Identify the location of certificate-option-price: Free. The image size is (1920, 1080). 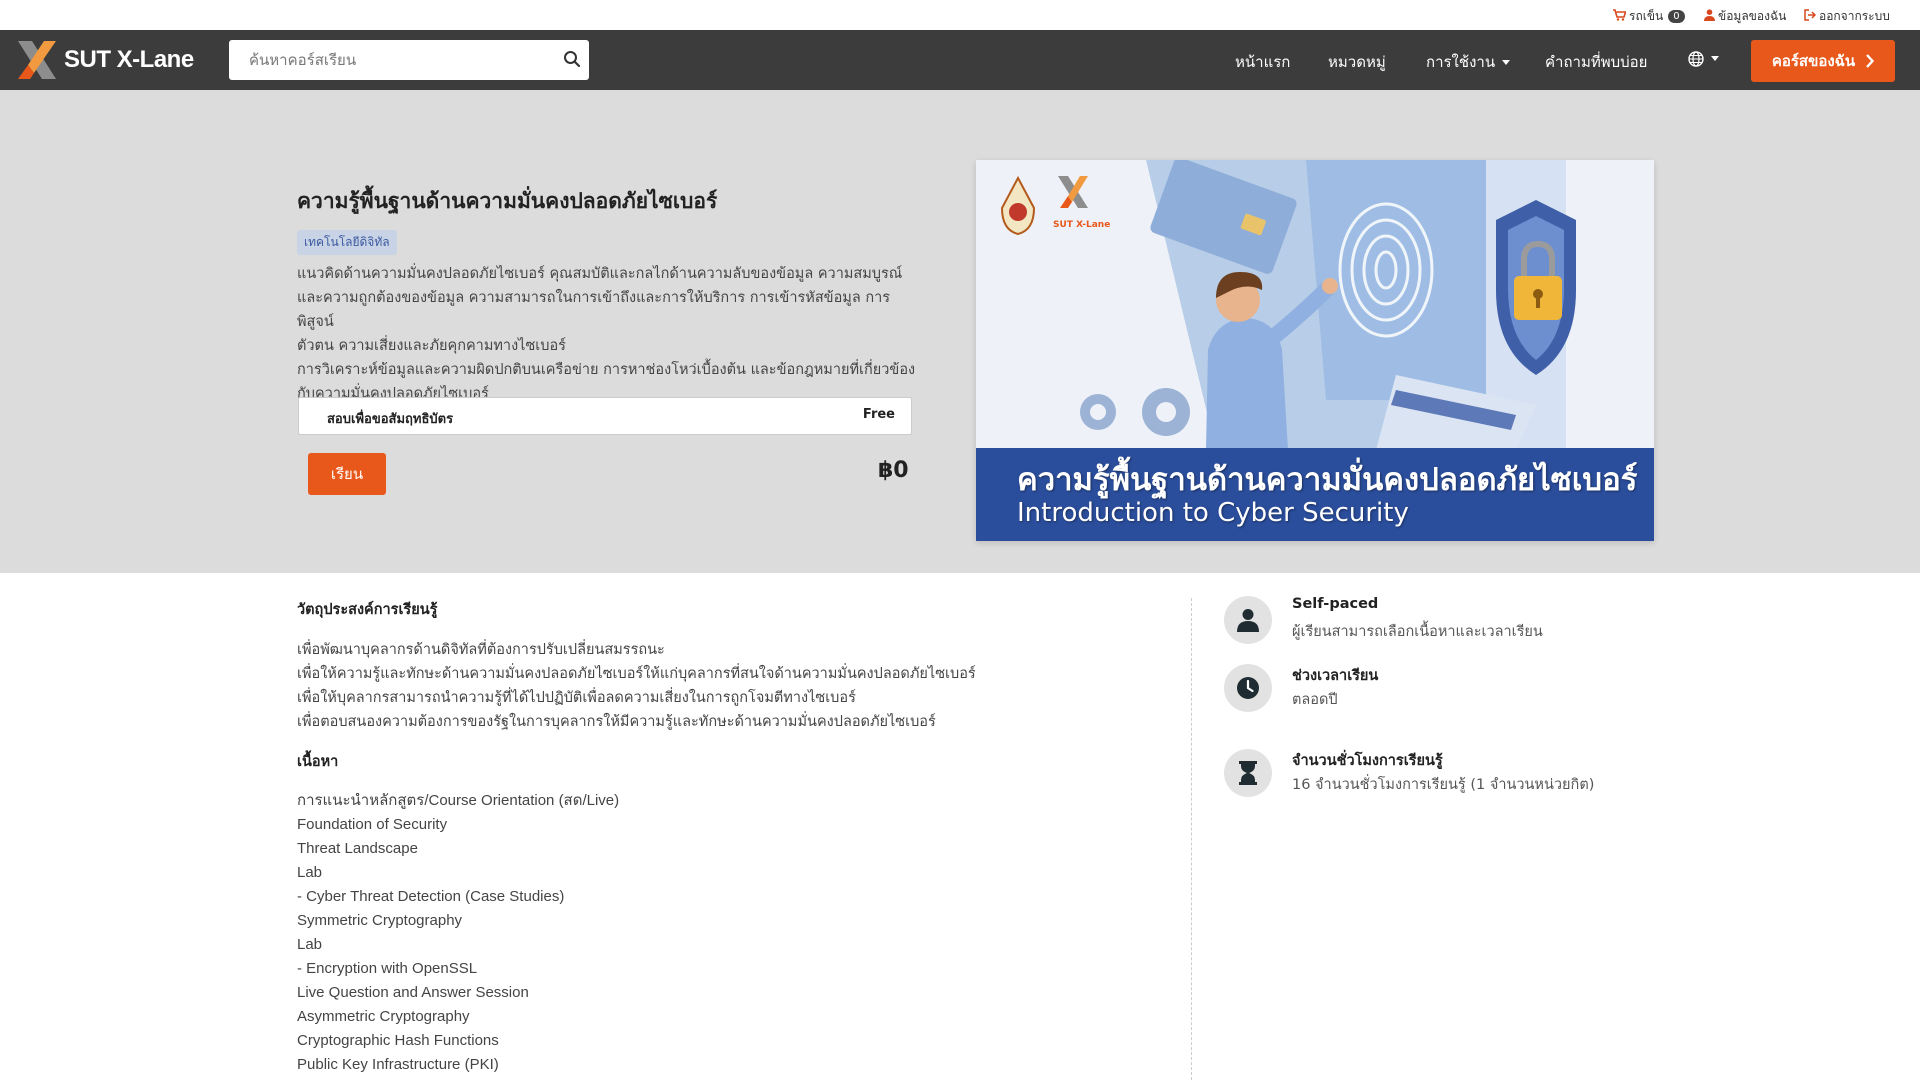
(878, 414).